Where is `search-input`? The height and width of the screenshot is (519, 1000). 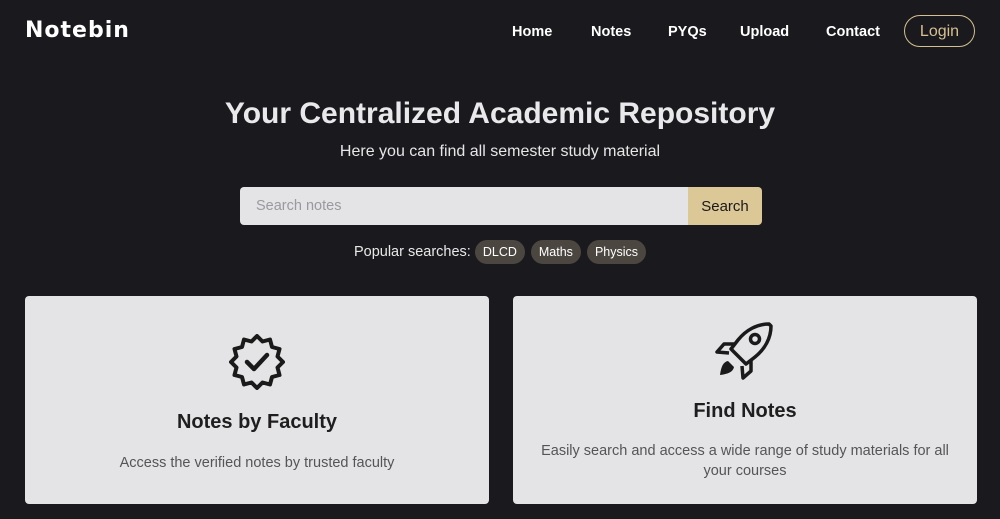
search-input is located at coordinates (464, 206).